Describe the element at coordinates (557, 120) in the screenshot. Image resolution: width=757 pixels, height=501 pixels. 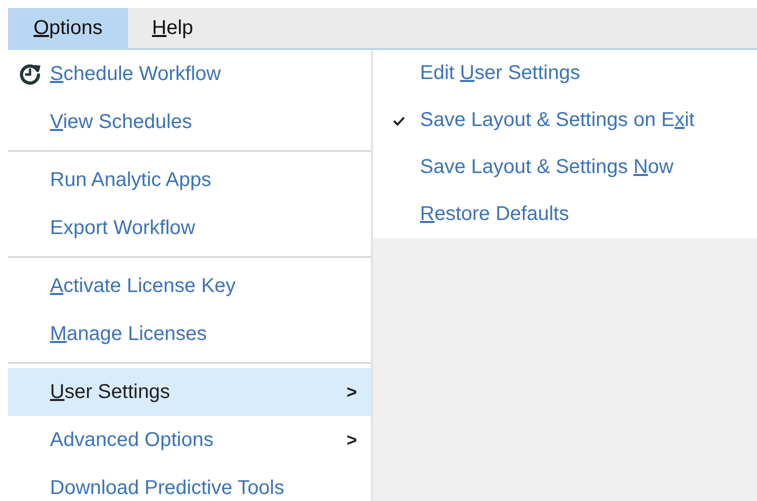
I see `submenu-item-label: Save Layout & Settings on Exit` at that location.